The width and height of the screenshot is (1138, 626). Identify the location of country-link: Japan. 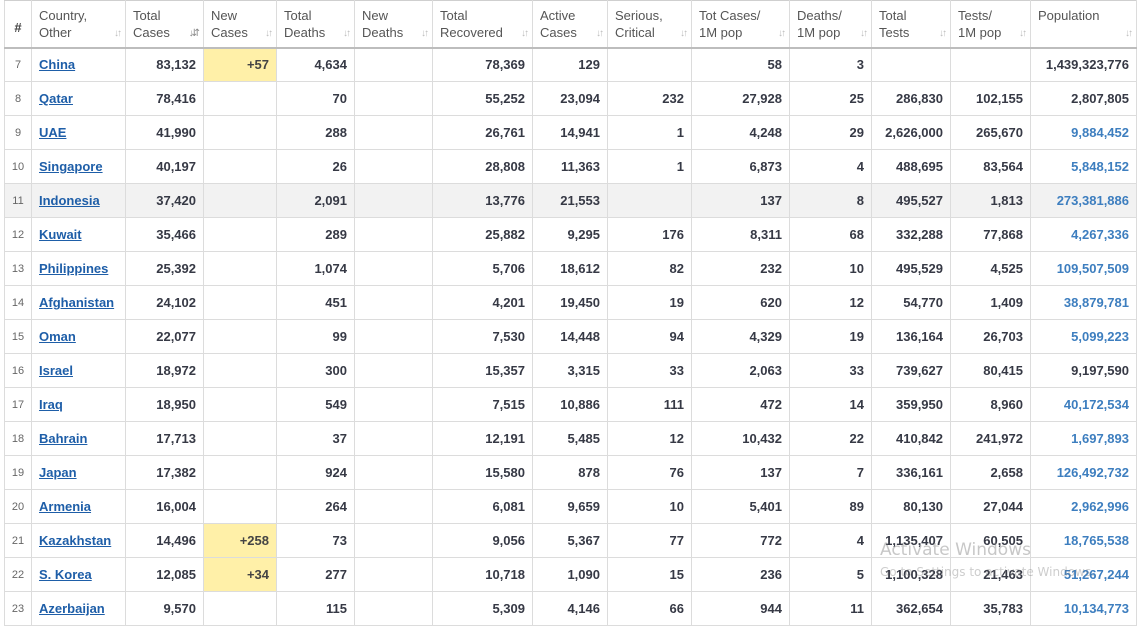
(58, 472).